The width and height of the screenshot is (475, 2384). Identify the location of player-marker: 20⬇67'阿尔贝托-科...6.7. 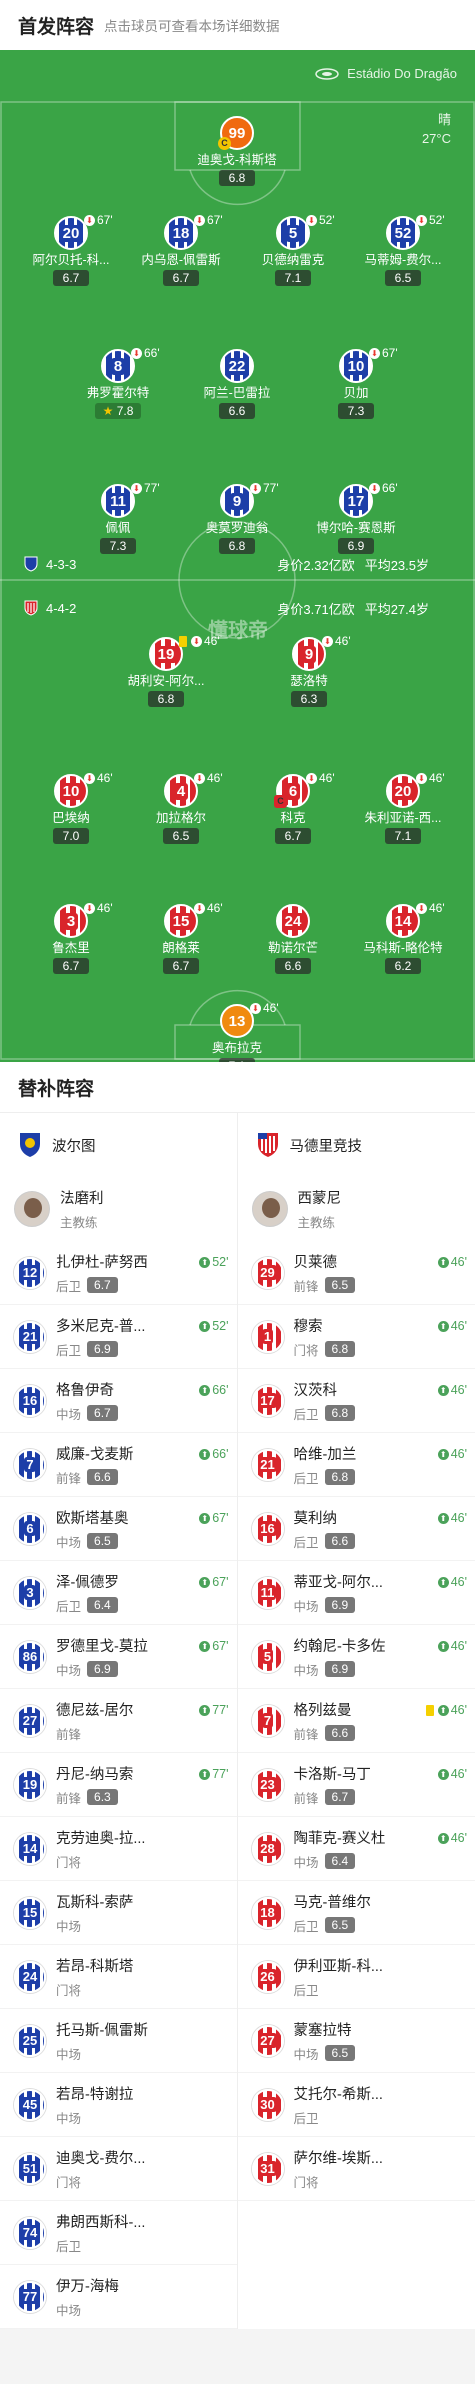
(71, 251).